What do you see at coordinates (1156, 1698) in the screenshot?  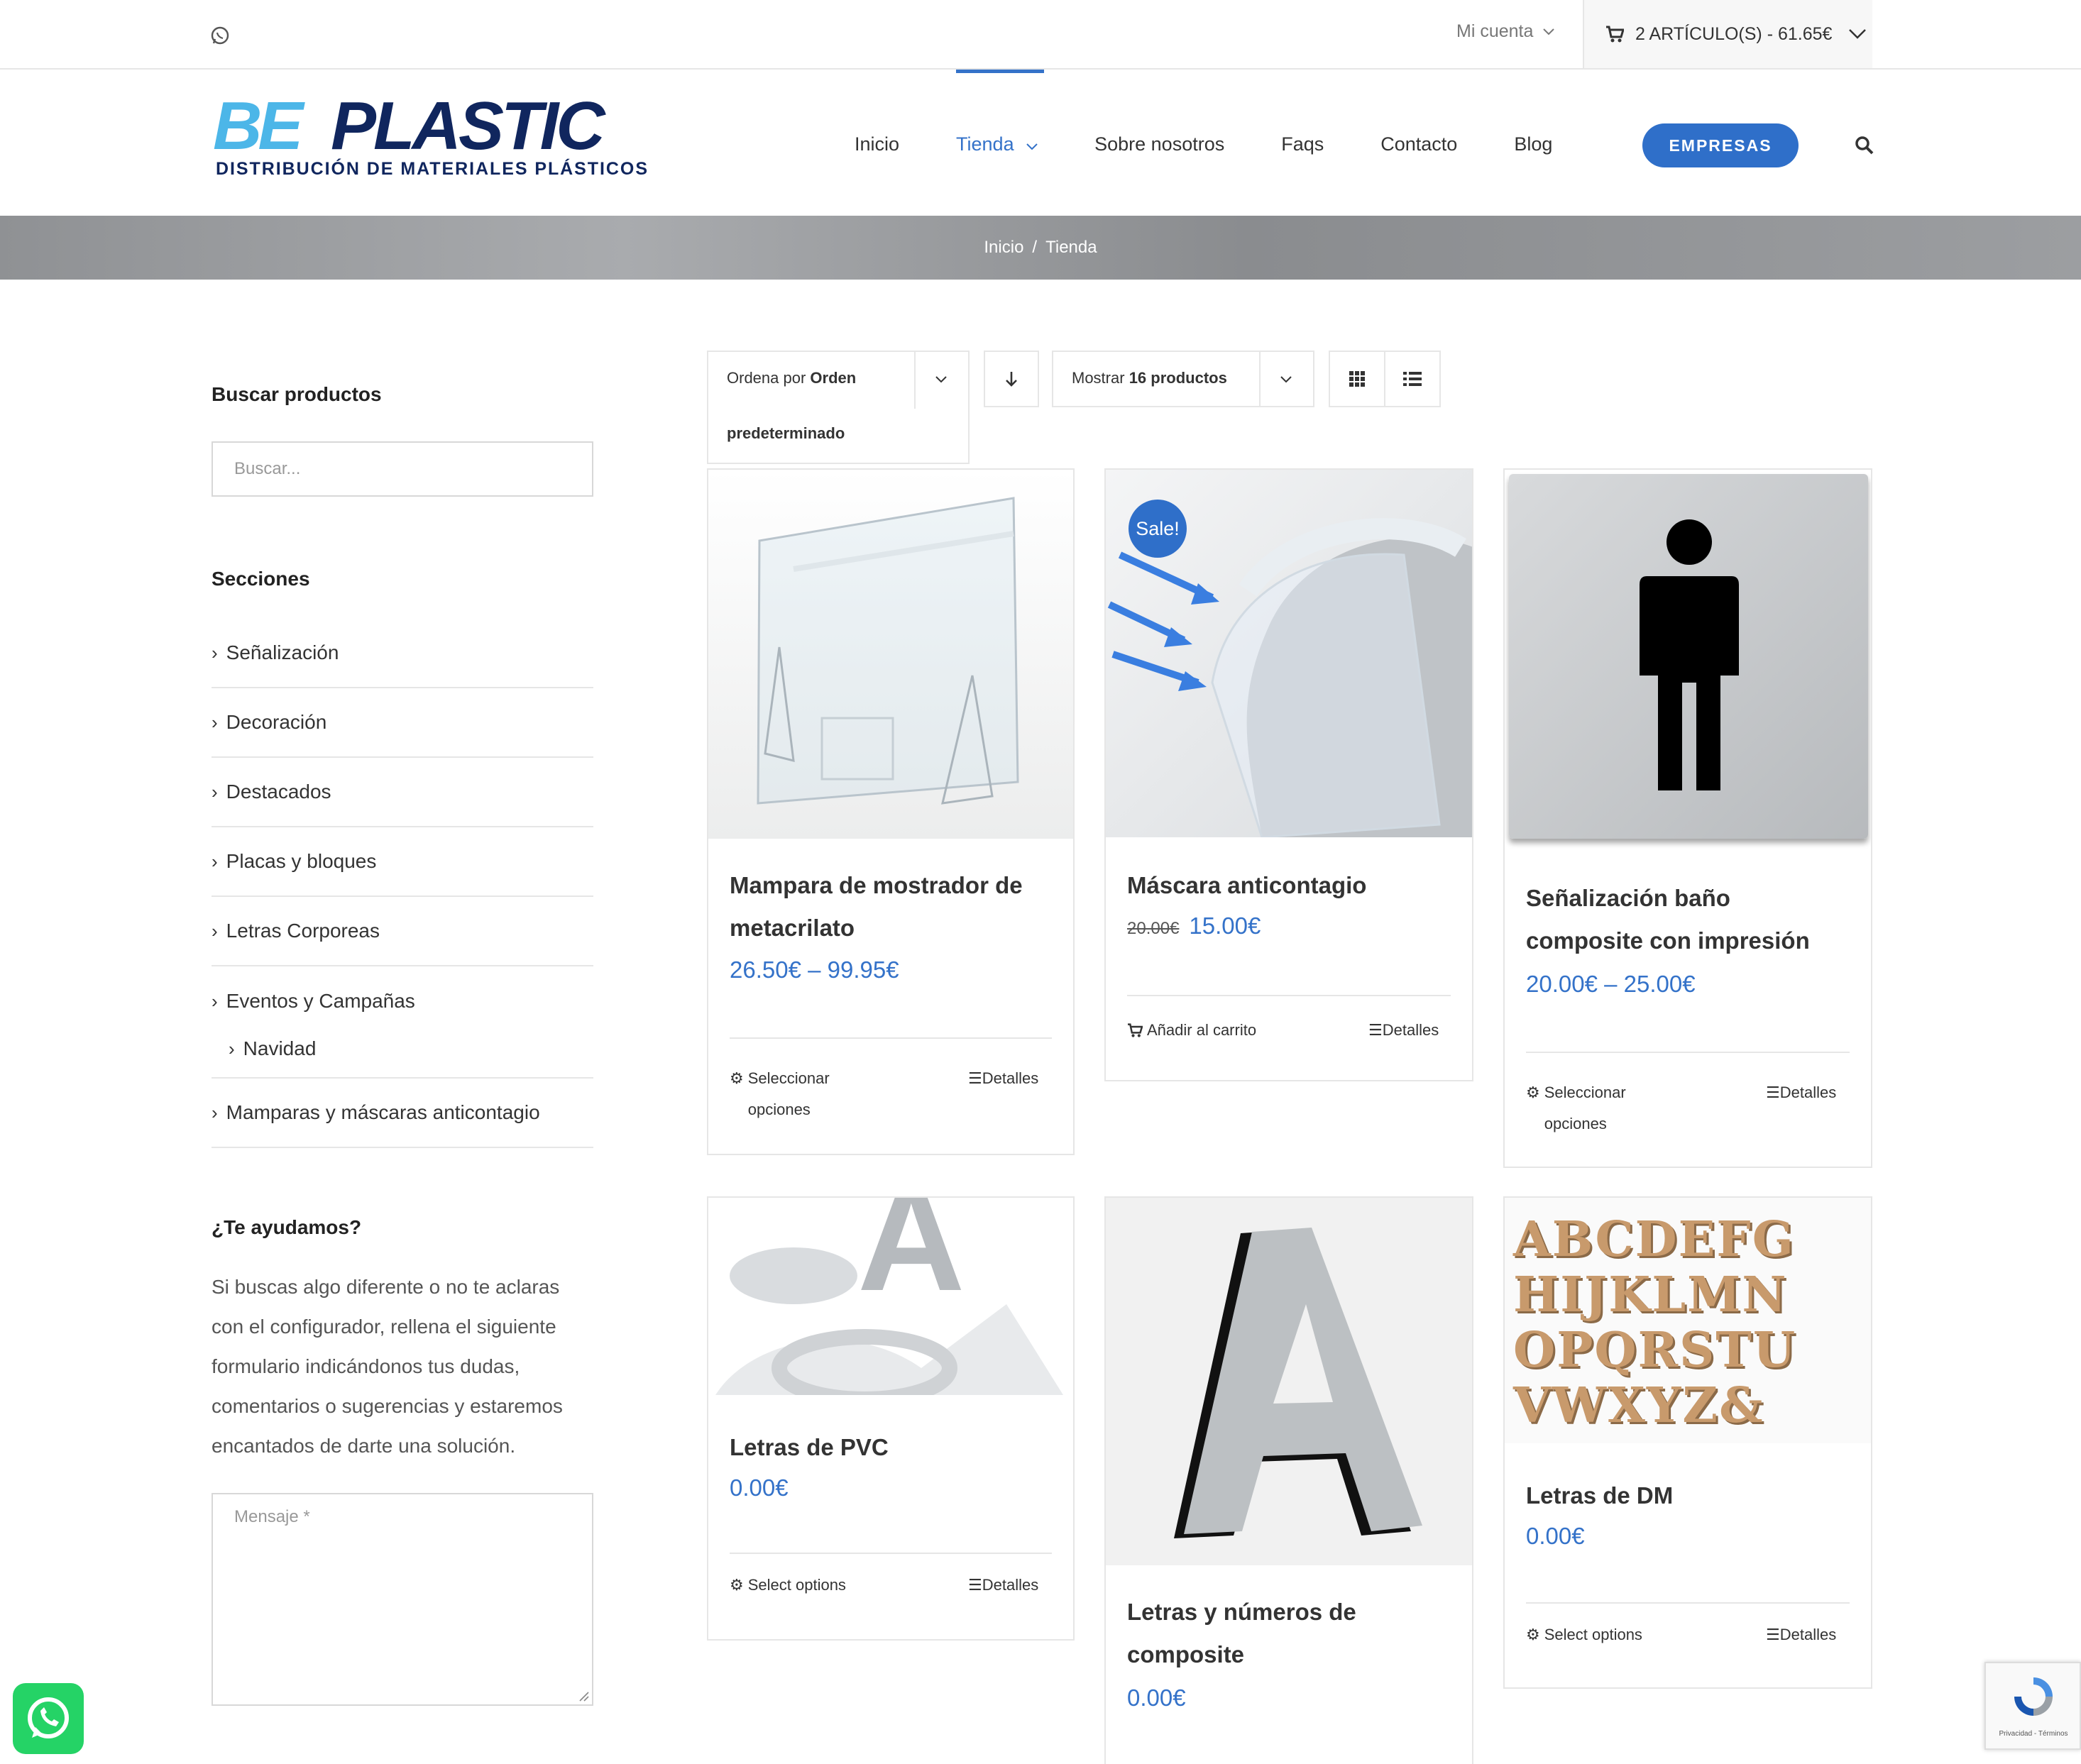 I see `product-price: 0.00€` at bounding box center [1156, 1698].